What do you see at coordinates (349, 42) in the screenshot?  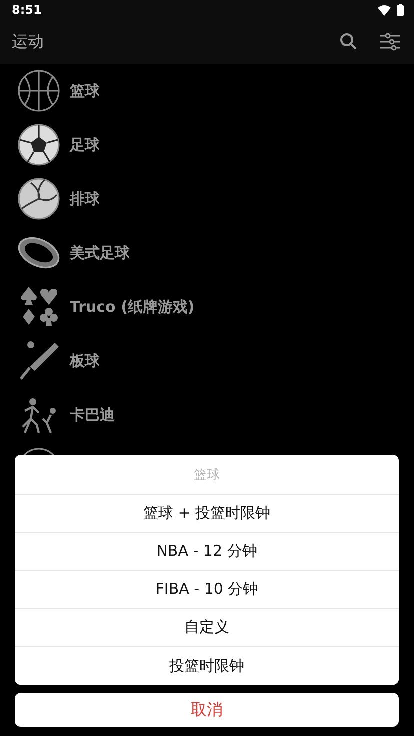 I see `search-icon` at bounding box center [349, 42].